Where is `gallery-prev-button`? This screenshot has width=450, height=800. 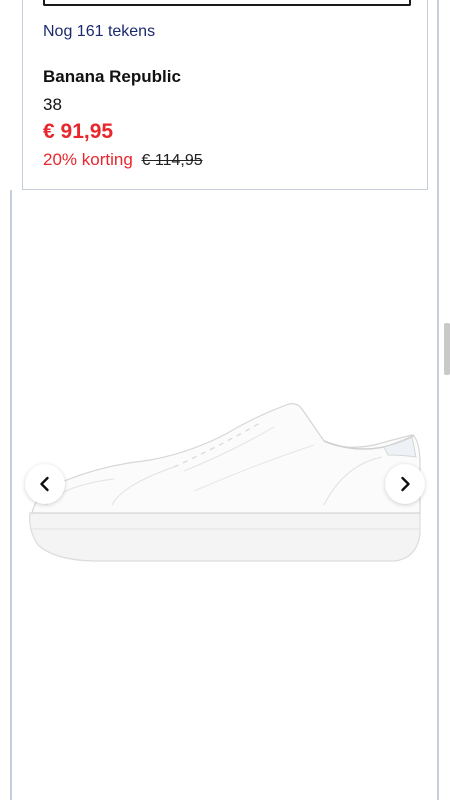 gallery-prev-button is located at coordinates (45, 484).